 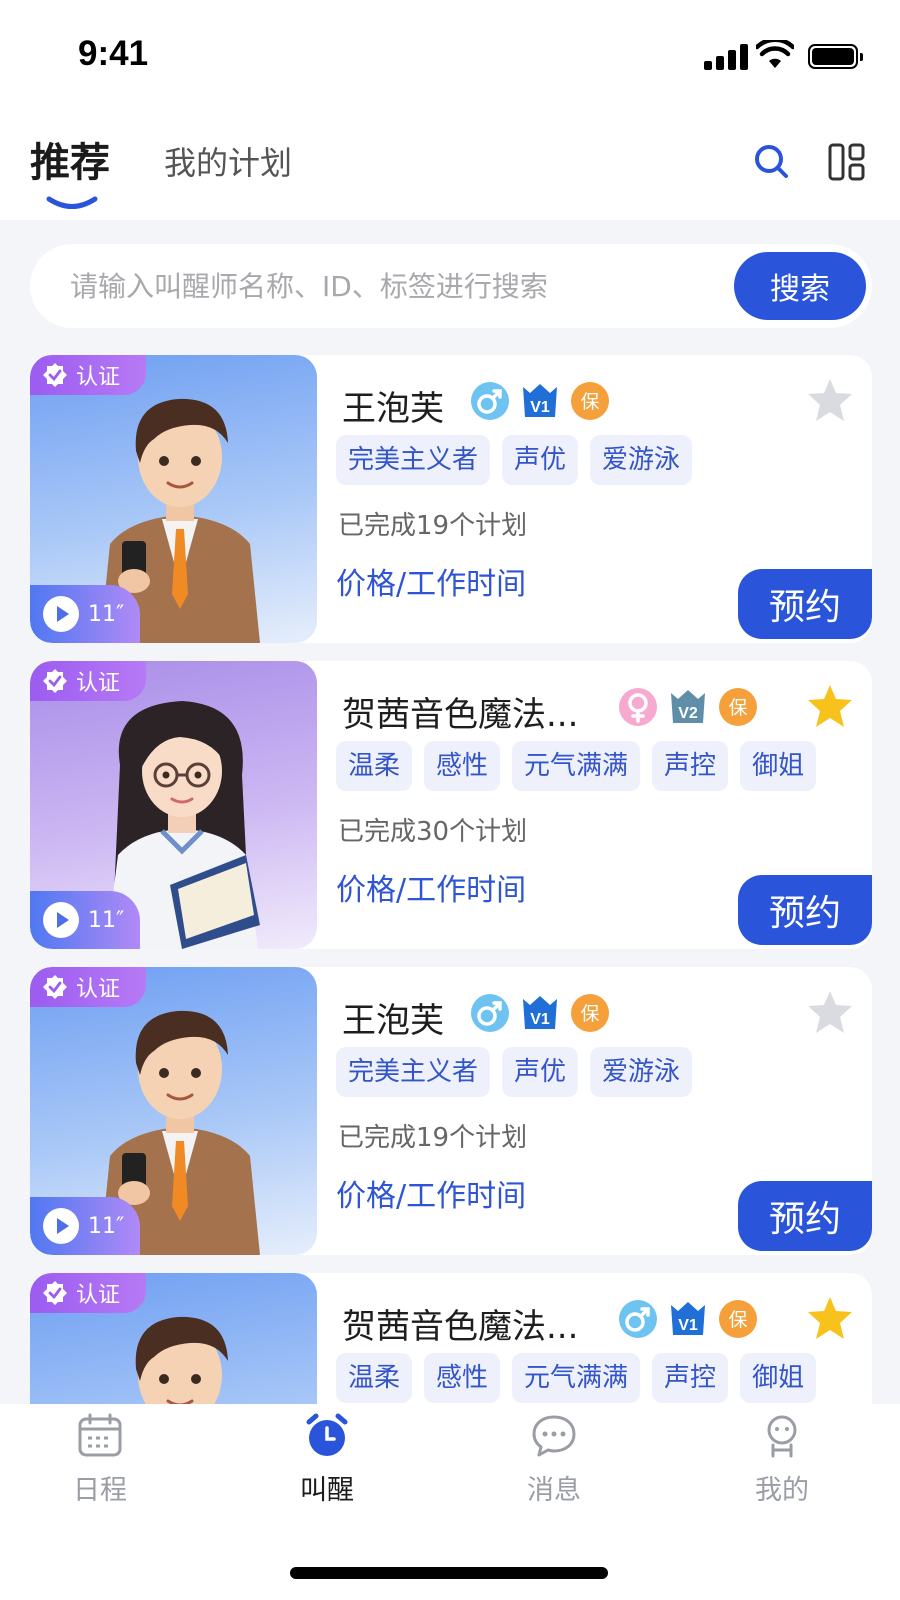 What do you see at coordinates (433, 832) in the screenshot?
I see `completed-count: 已完成30个计划` at bounding box center [433, 832].